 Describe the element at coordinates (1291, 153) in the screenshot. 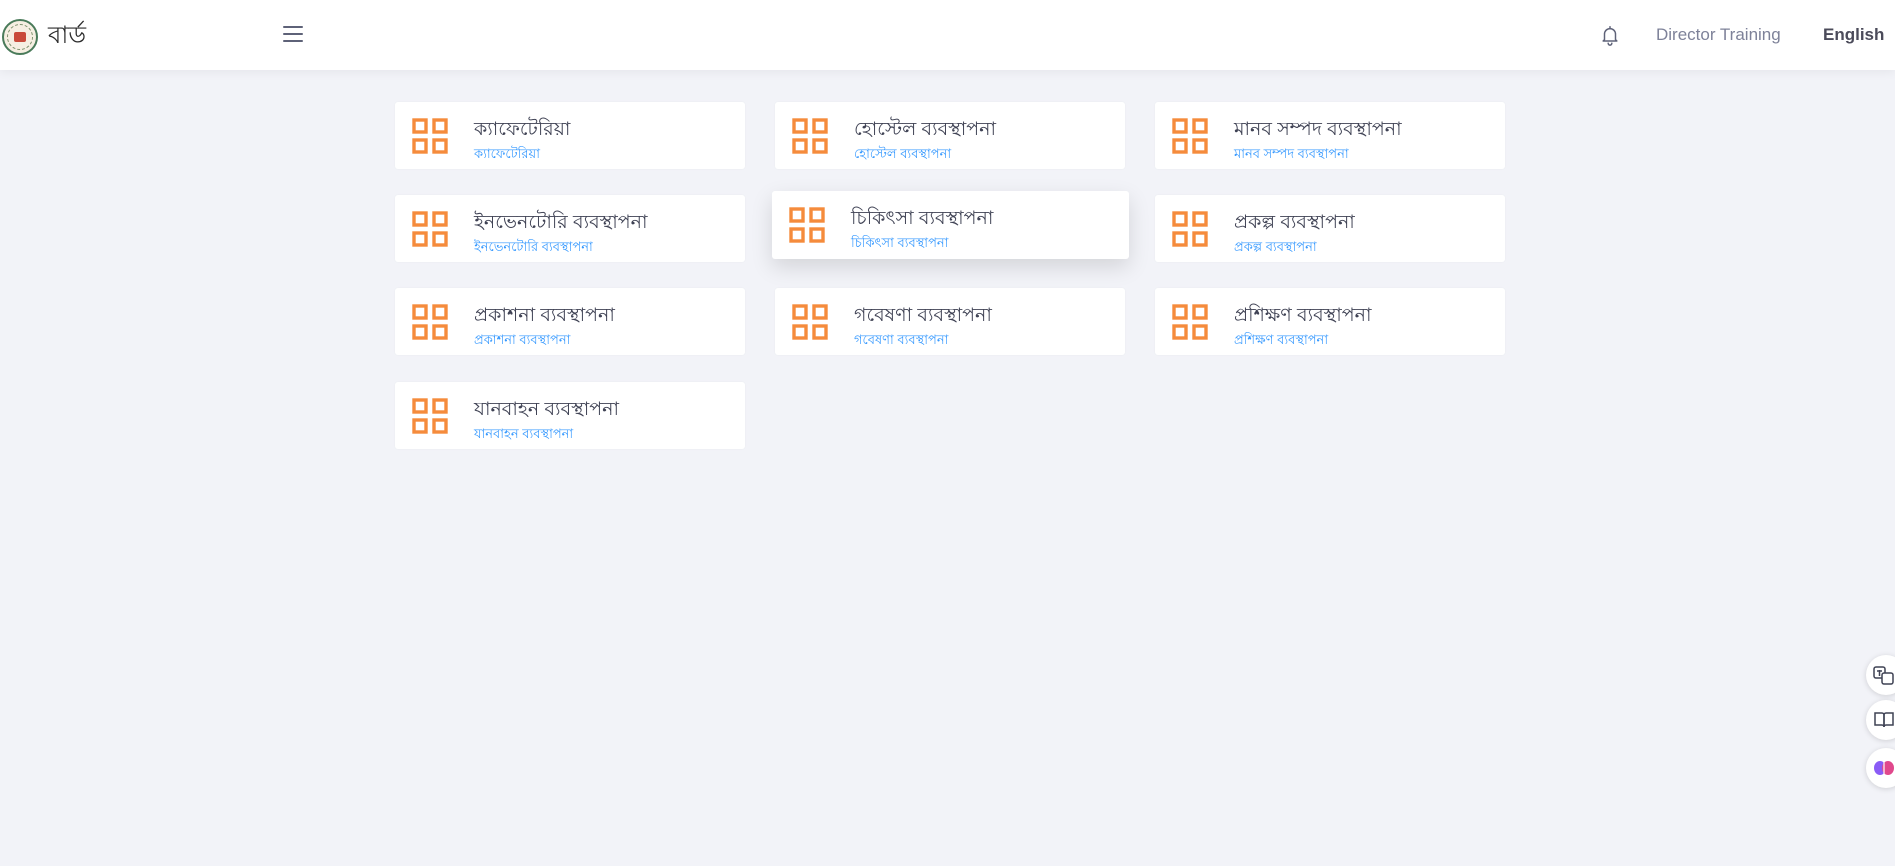

I see `module-subtitle: মানব সম্পদ ব্যবস্থাপনা` at that location.